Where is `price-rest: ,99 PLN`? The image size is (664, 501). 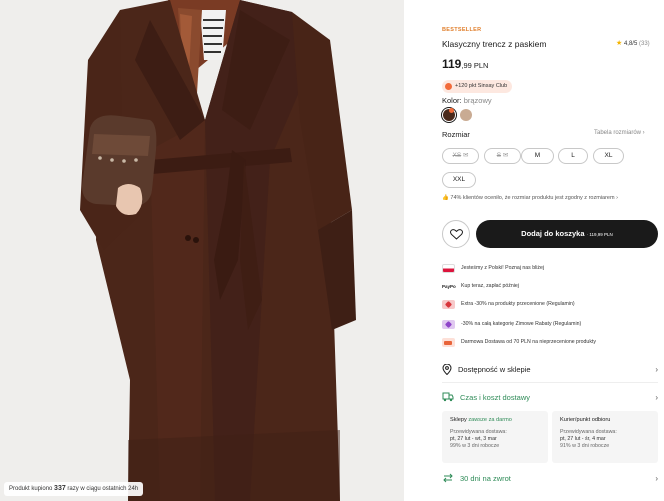 price-rest: ,99 PLN is located at coordinates (475, 65).